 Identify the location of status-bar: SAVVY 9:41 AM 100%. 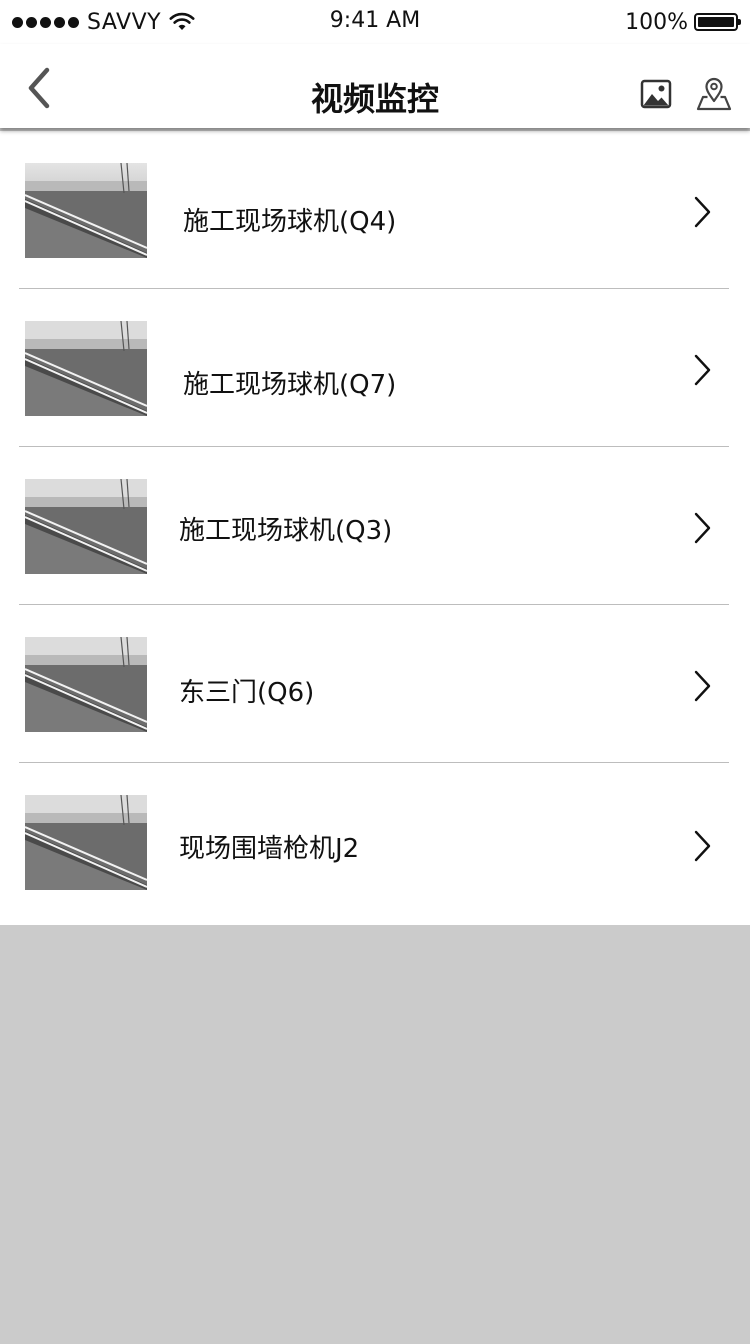
(375, 22).